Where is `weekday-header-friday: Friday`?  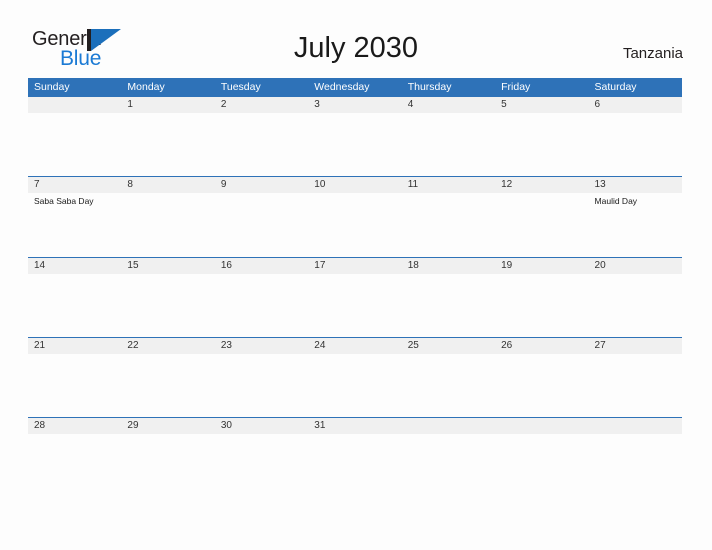
weekday-header-friday: Friday is located at coordinates (516, 87).